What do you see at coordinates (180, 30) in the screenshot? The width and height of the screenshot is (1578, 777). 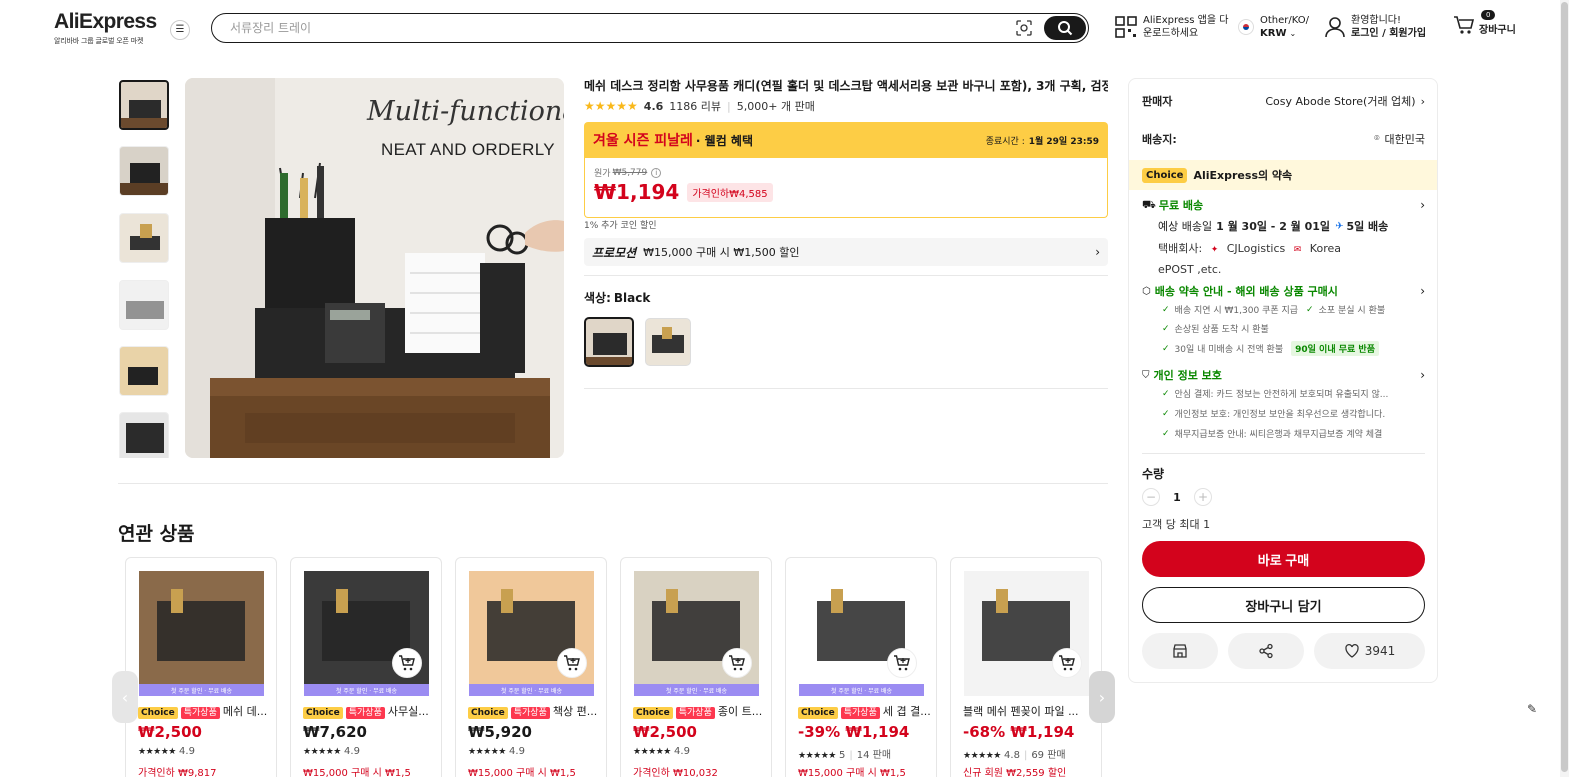 I see `menu-icon: ☰` at bounding box center [180, 30].